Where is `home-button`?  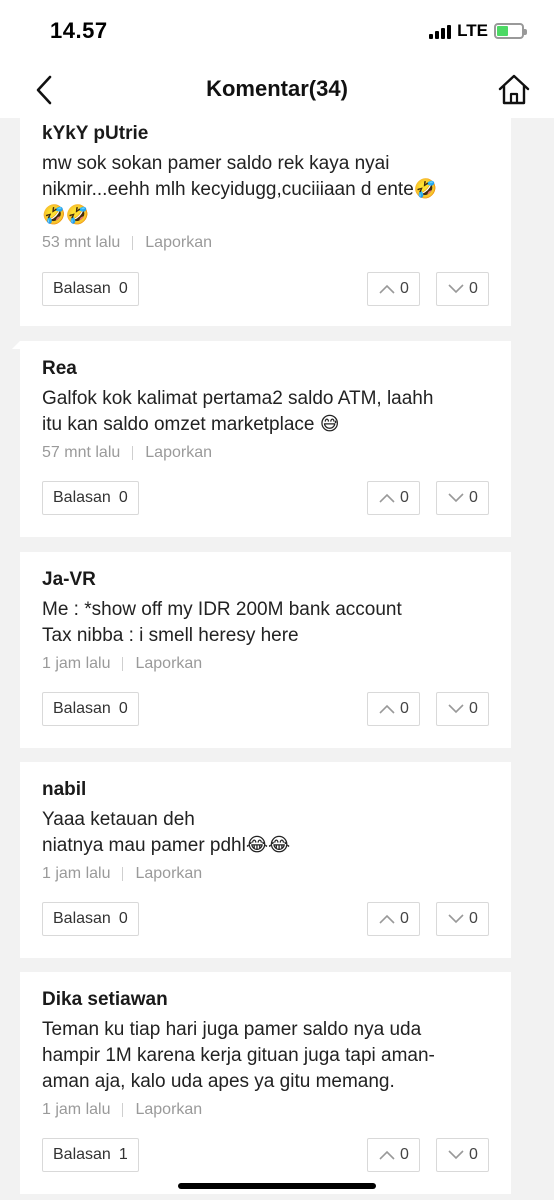
home-button is located at coordinates (514, 90).